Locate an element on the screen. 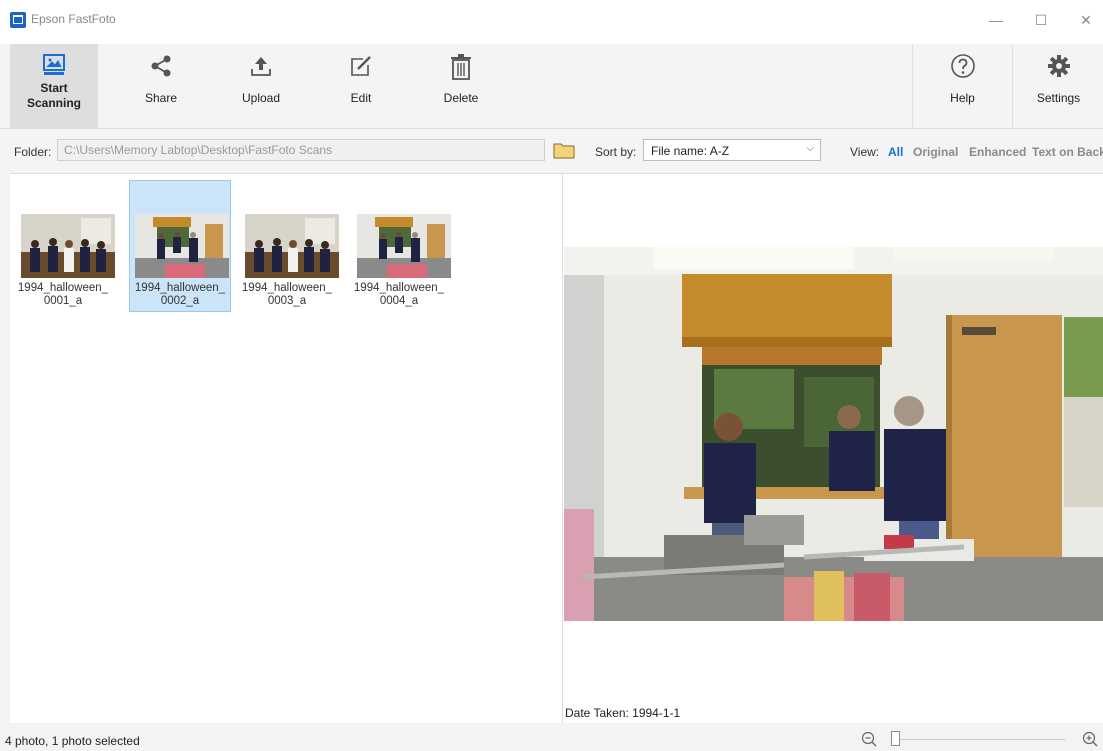 The height and width of the screenshot is (751, 1103). status-bar: 4 photo, 1 photo selected is located at coordinates (551, 737).